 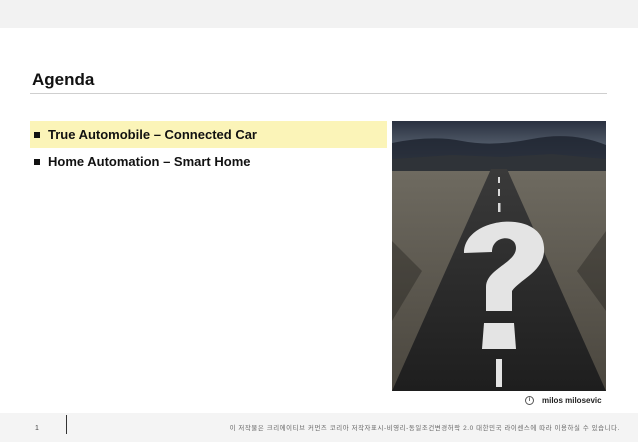 I want to click on cc-info-icon: i, so click(x=529, y=400).